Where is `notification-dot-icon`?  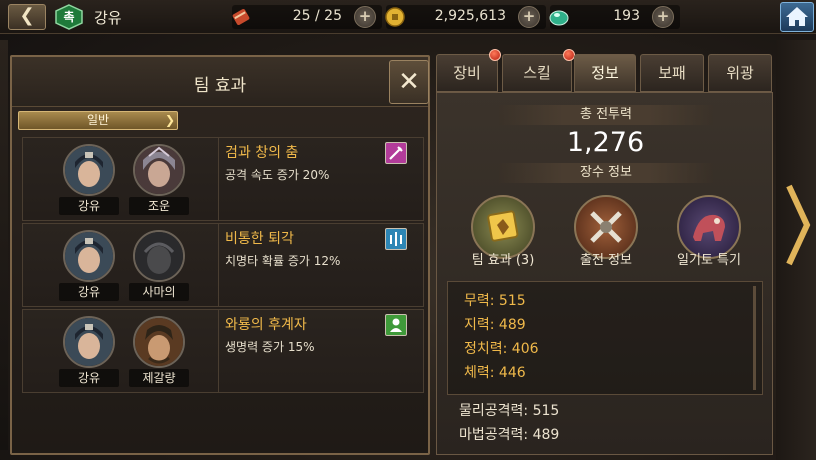 notification-dot-icon is located at coordinates (495, 55).